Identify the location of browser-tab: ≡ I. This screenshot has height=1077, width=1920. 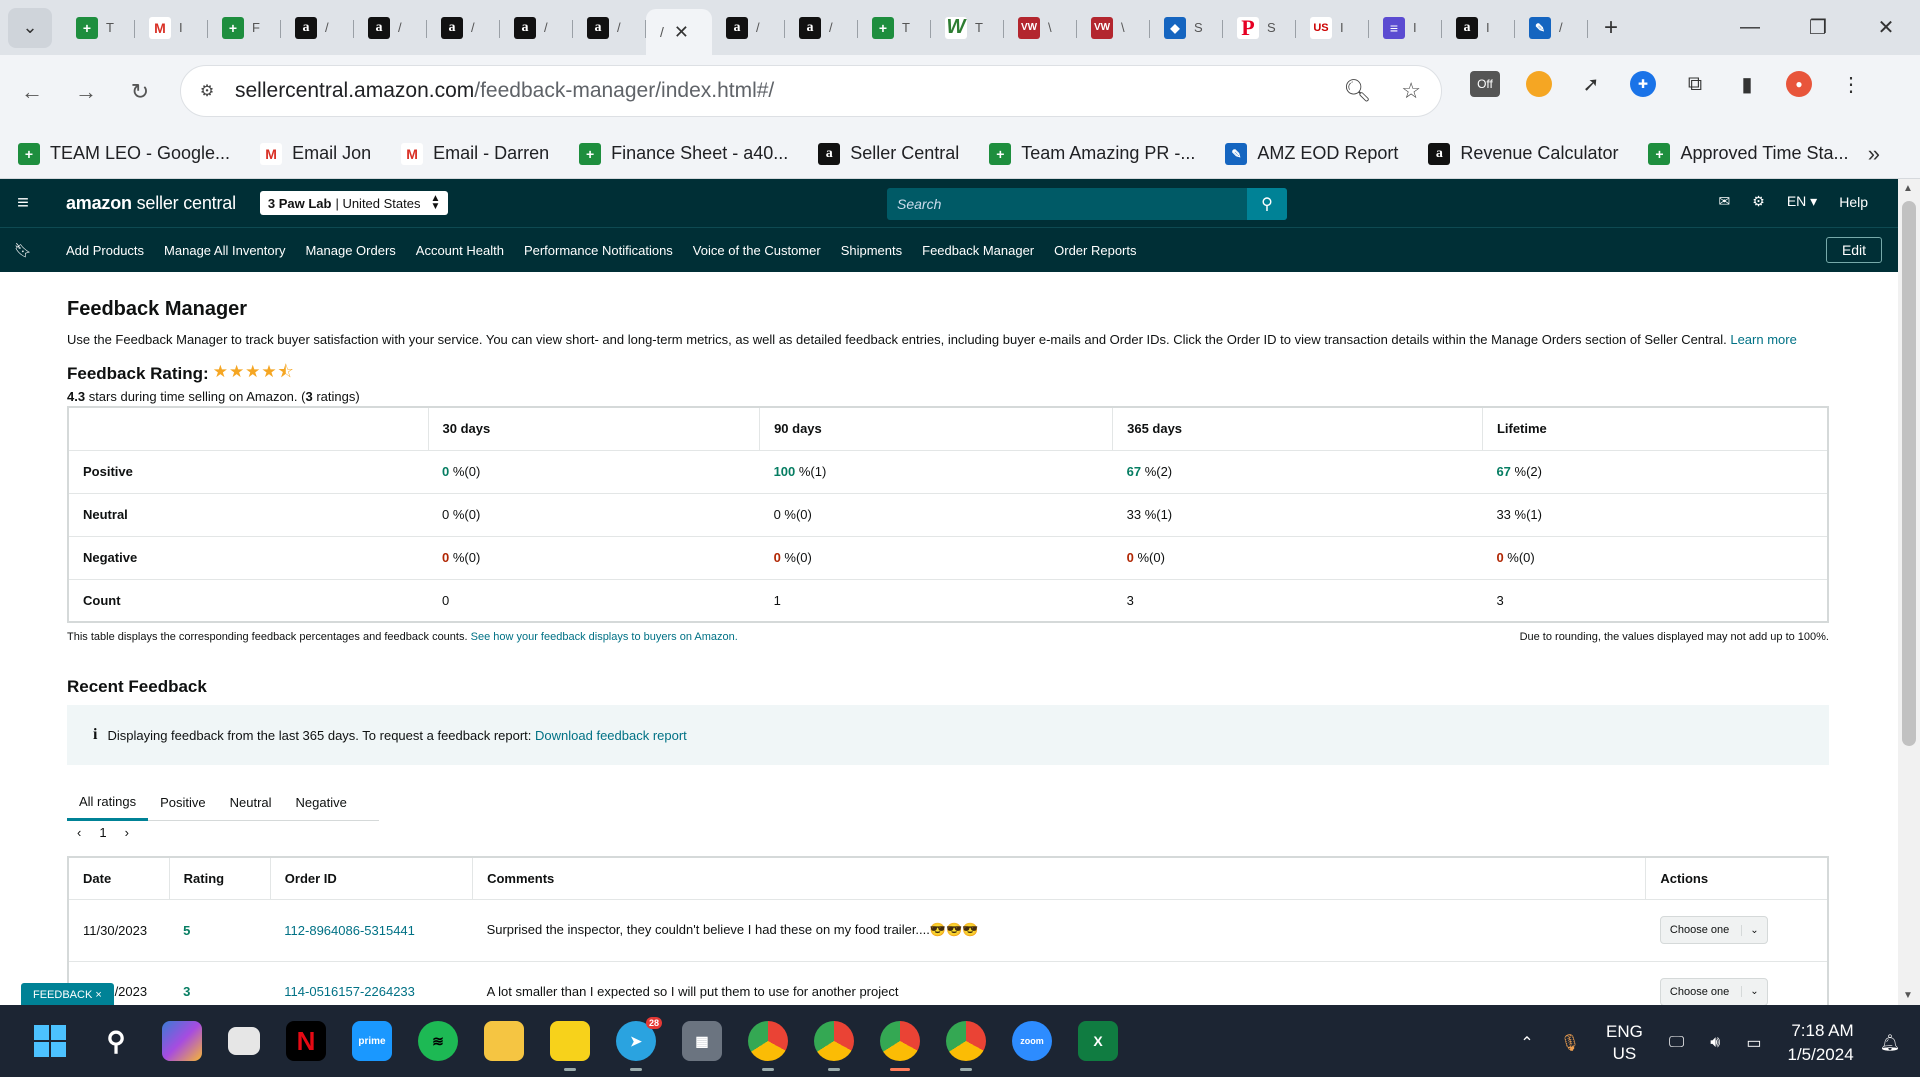
(1405, 28).